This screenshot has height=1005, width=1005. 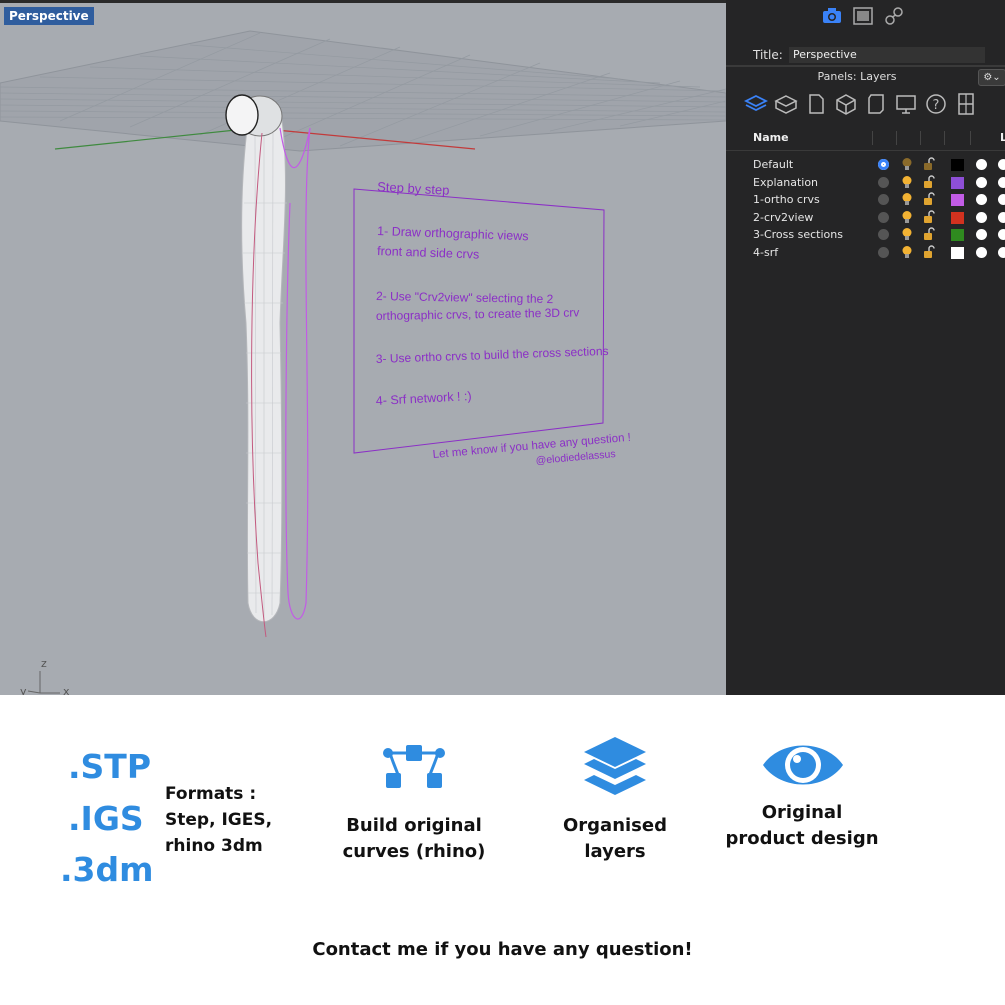 What do you see at coordinates (786, 104) in the screenshot?
I see `materials-tab-icon` at bounding box center [786, 104].